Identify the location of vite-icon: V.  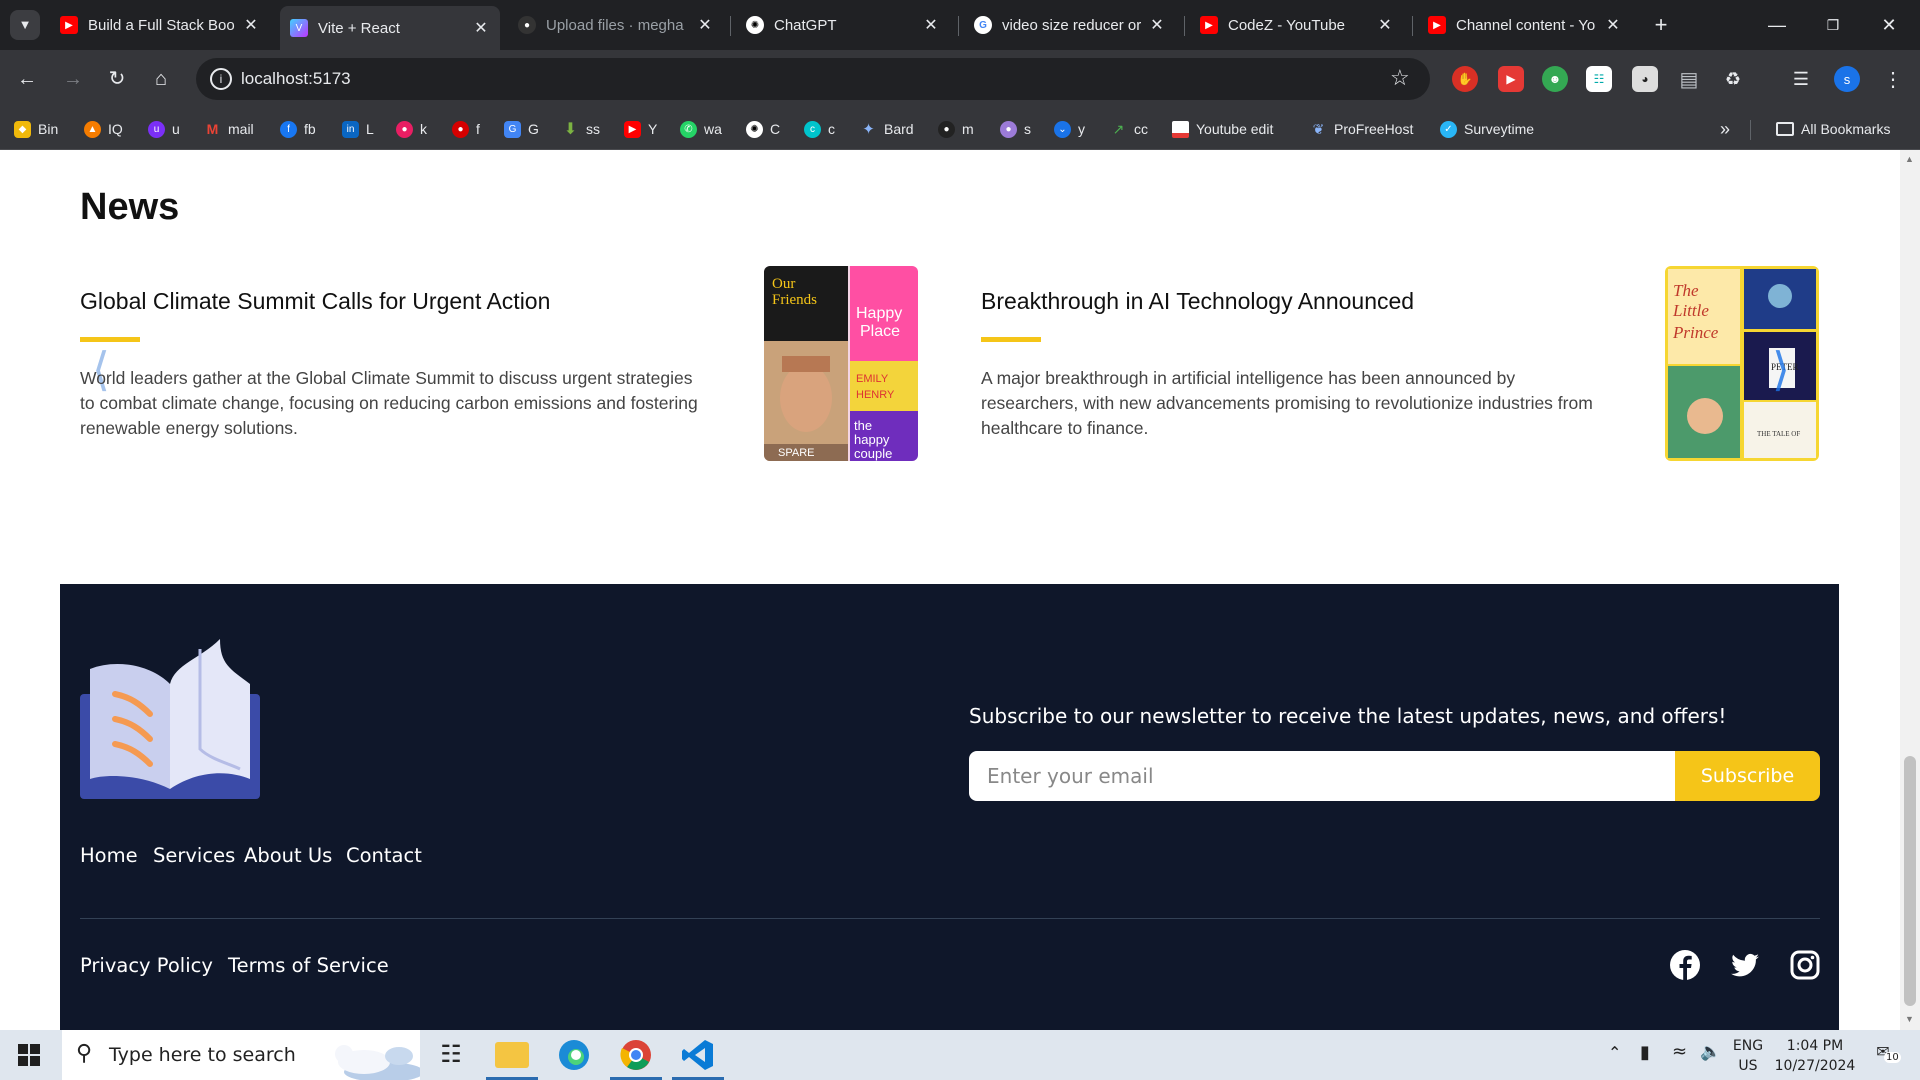
(299, 28).